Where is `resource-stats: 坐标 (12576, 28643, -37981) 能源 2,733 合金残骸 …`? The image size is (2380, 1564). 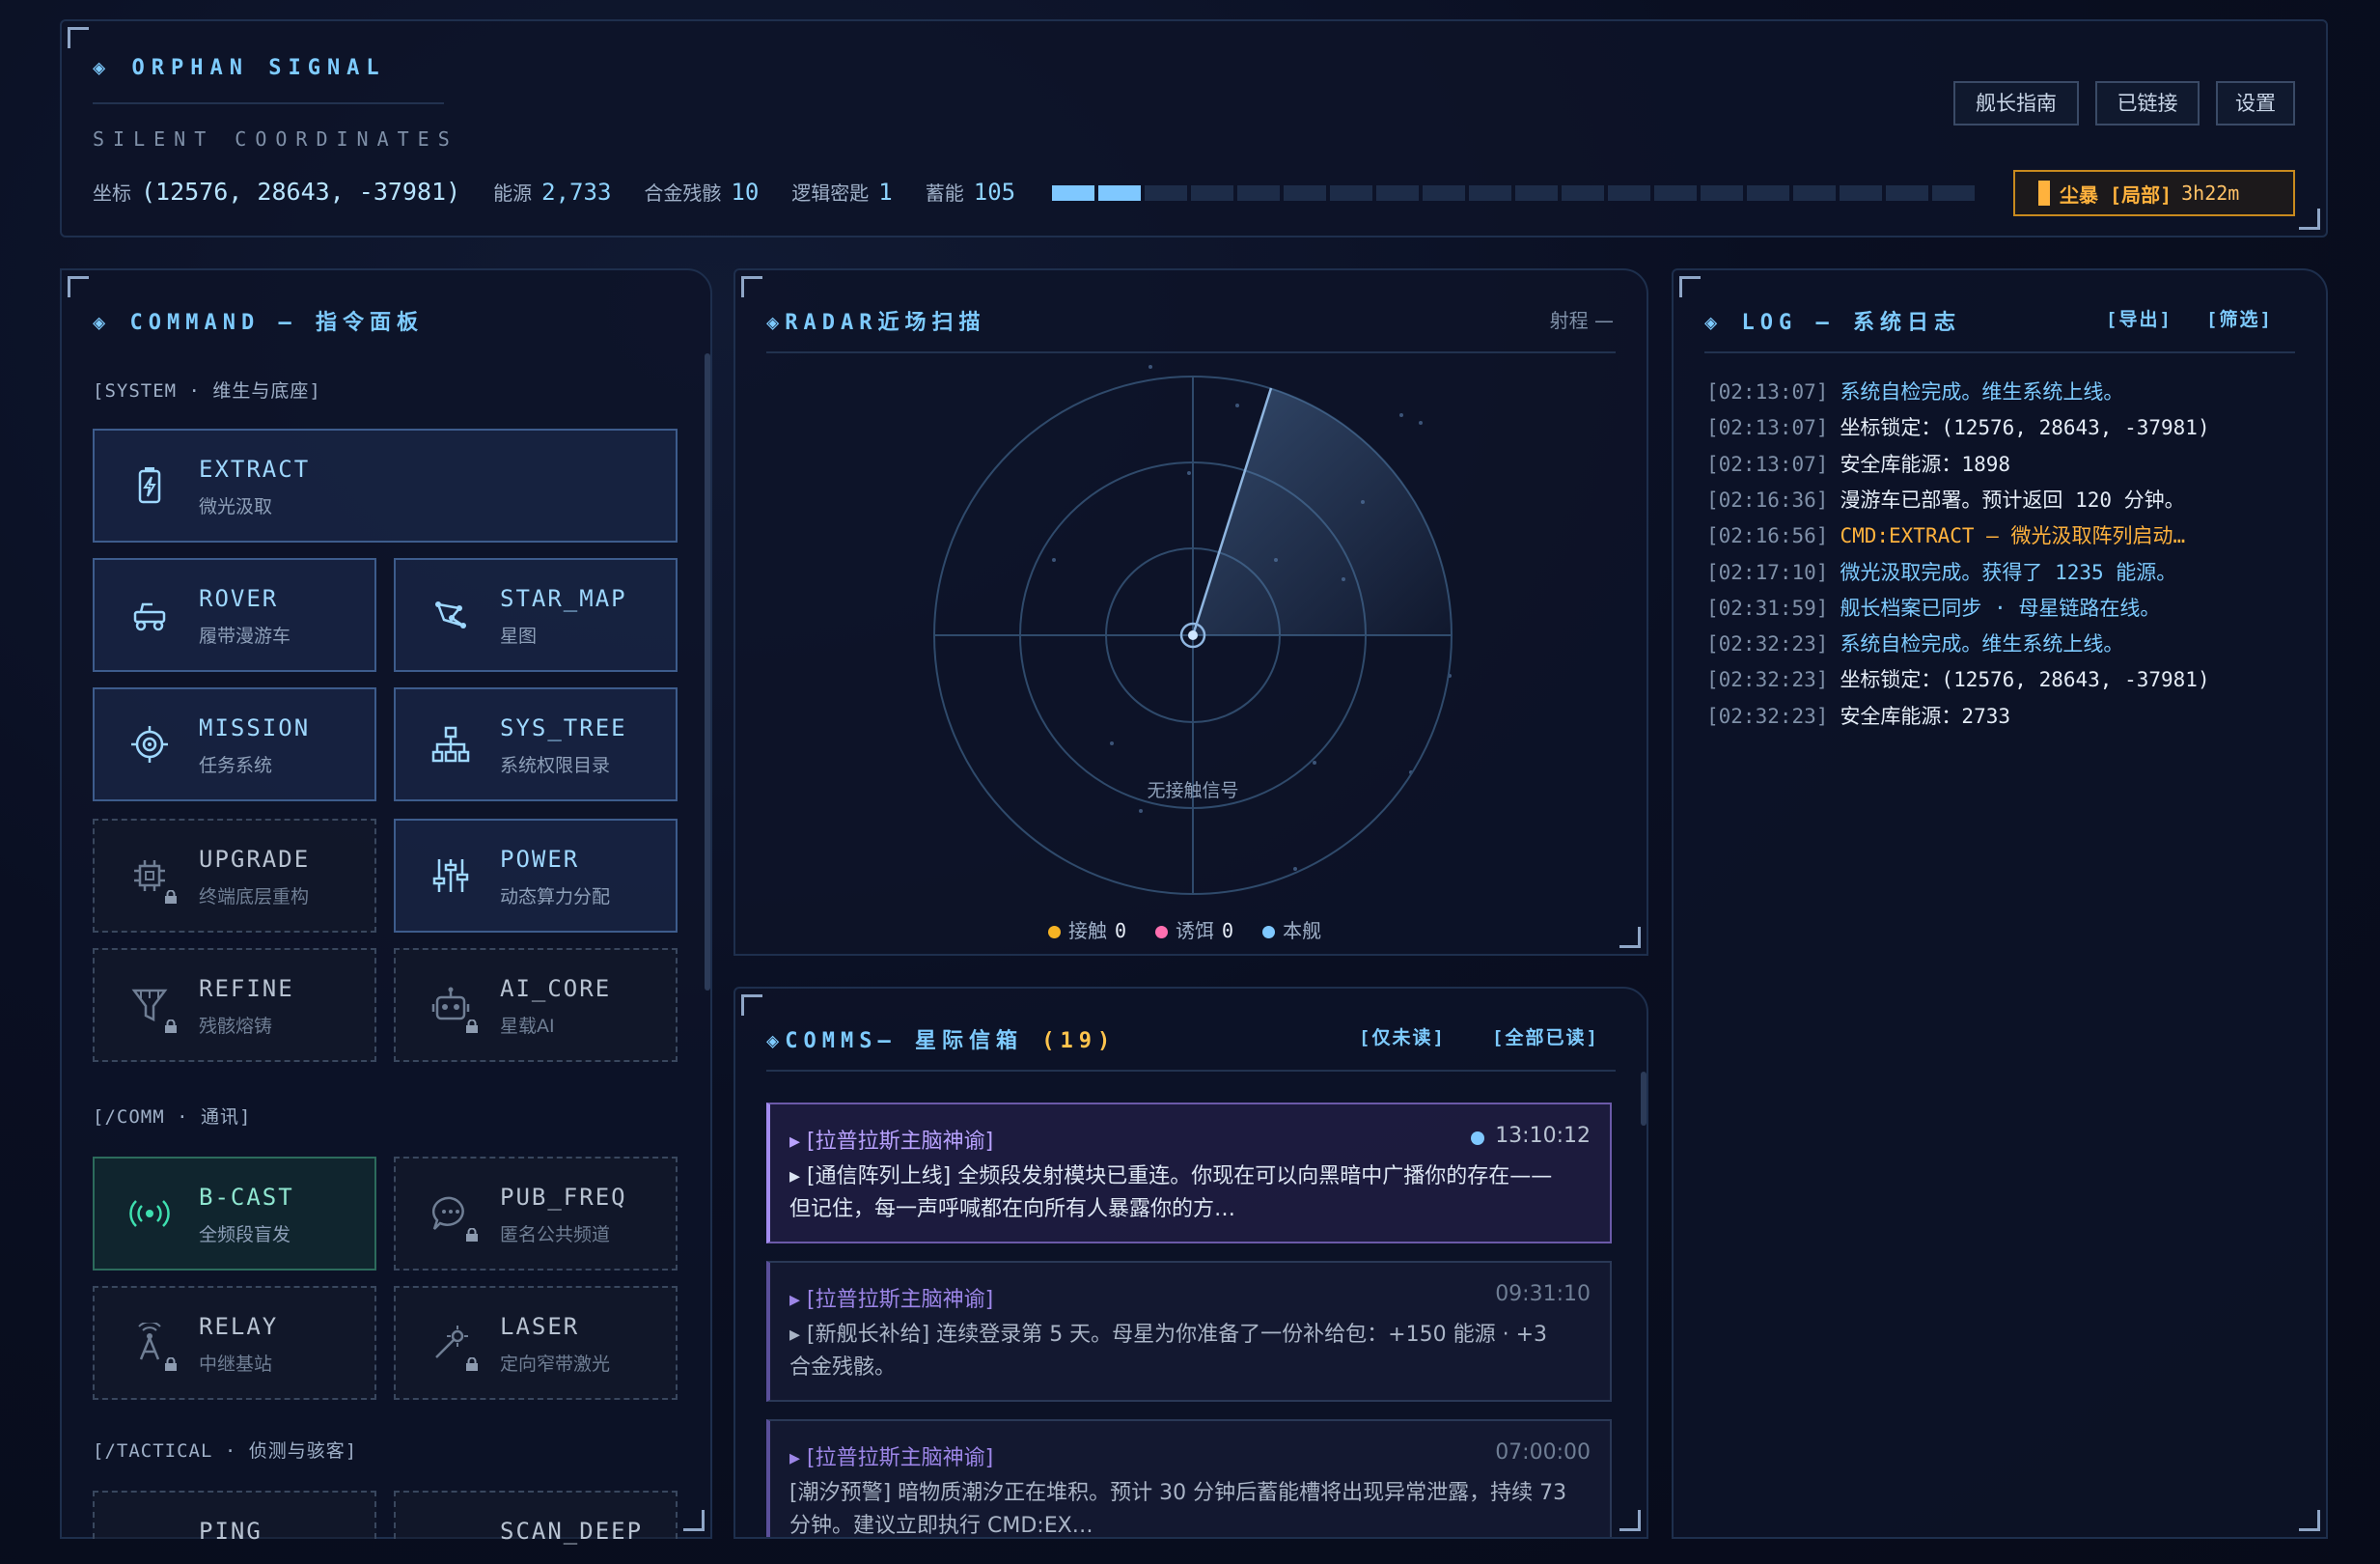
resource-stats: 坐标 (12576, 28643, -37981) 能源 2,733 合金残骸 … is located at coordinates (570, 192).